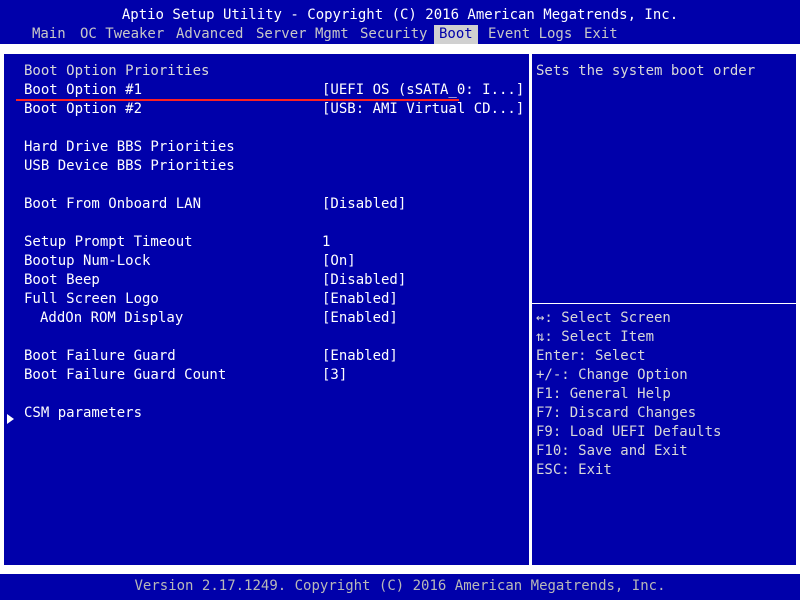 The image size is (800, 600). I want to click on boot-beep-value: [Disabled], so click(364, 280).